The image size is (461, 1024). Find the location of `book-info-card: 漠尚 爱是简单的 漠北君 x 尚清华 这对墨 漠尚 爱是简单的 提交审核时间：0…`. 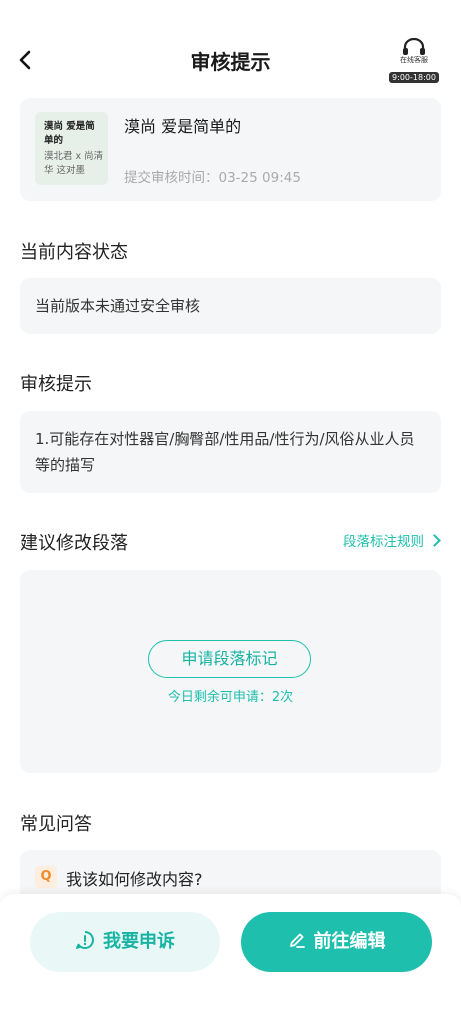

book-info-card: 漠尚 爱是简单的 漠北君 x 尚清华 这对墨 漠尚 爱是简单的 提交审核时间：0… is located at coordinates (230, 149).